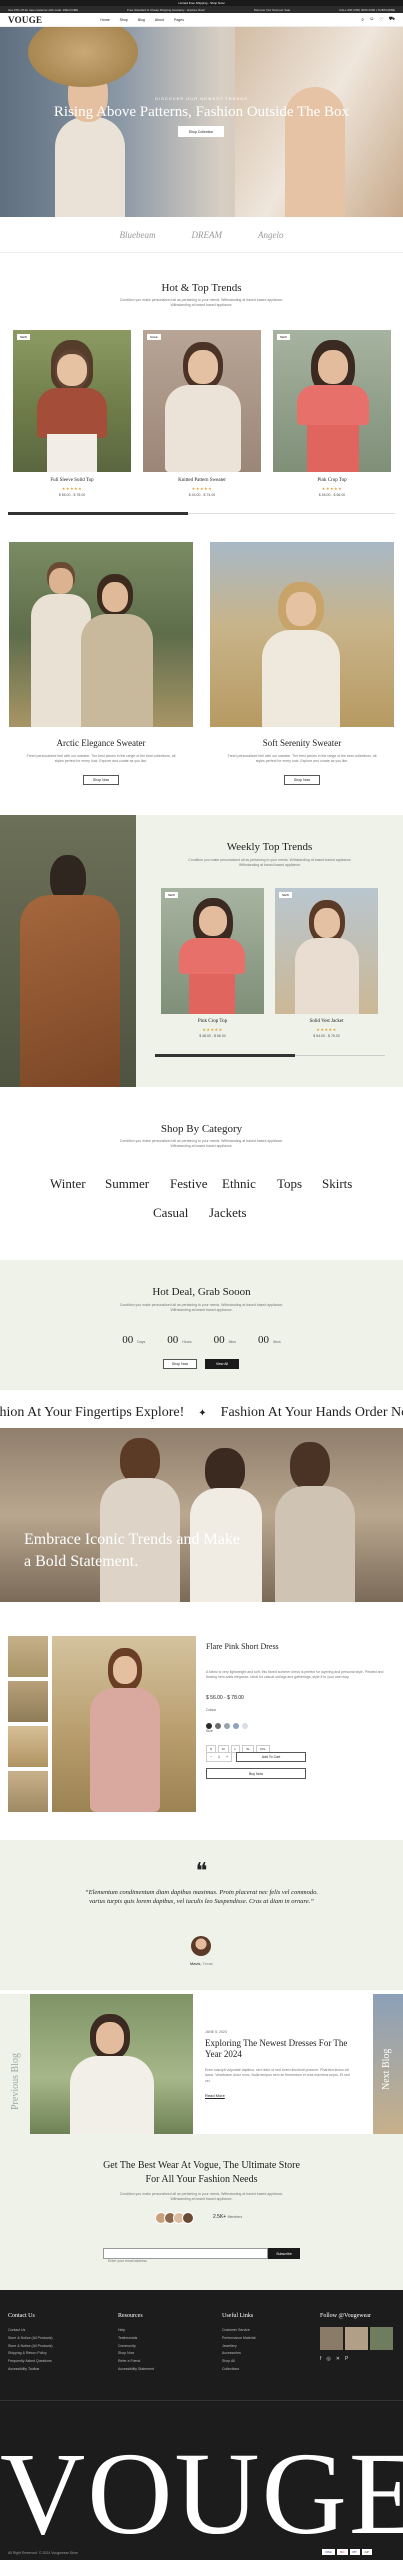  What do you see at coordinates (256, 1773) in the screenshot?
I see `buy-now-button: Buy Now` at bounding box center [256, 1773].